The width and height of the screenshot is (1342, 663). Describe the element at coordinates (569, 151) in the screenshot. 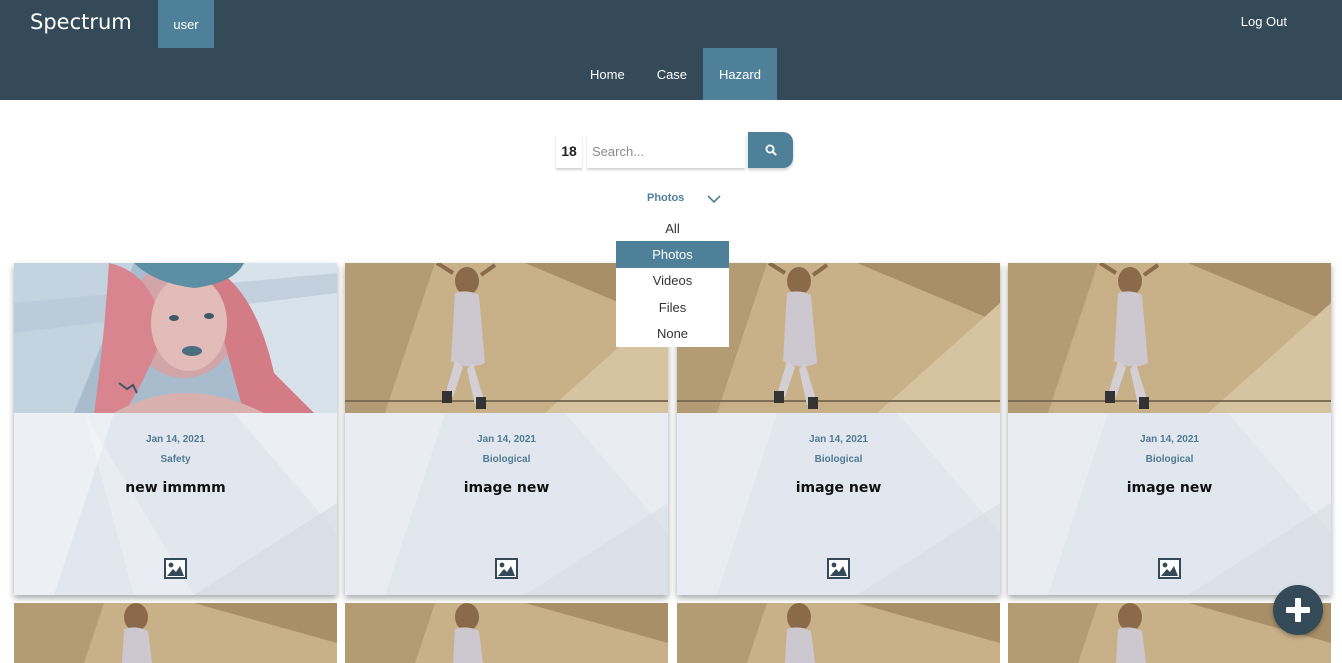

I see `result-count: 18` at that location.